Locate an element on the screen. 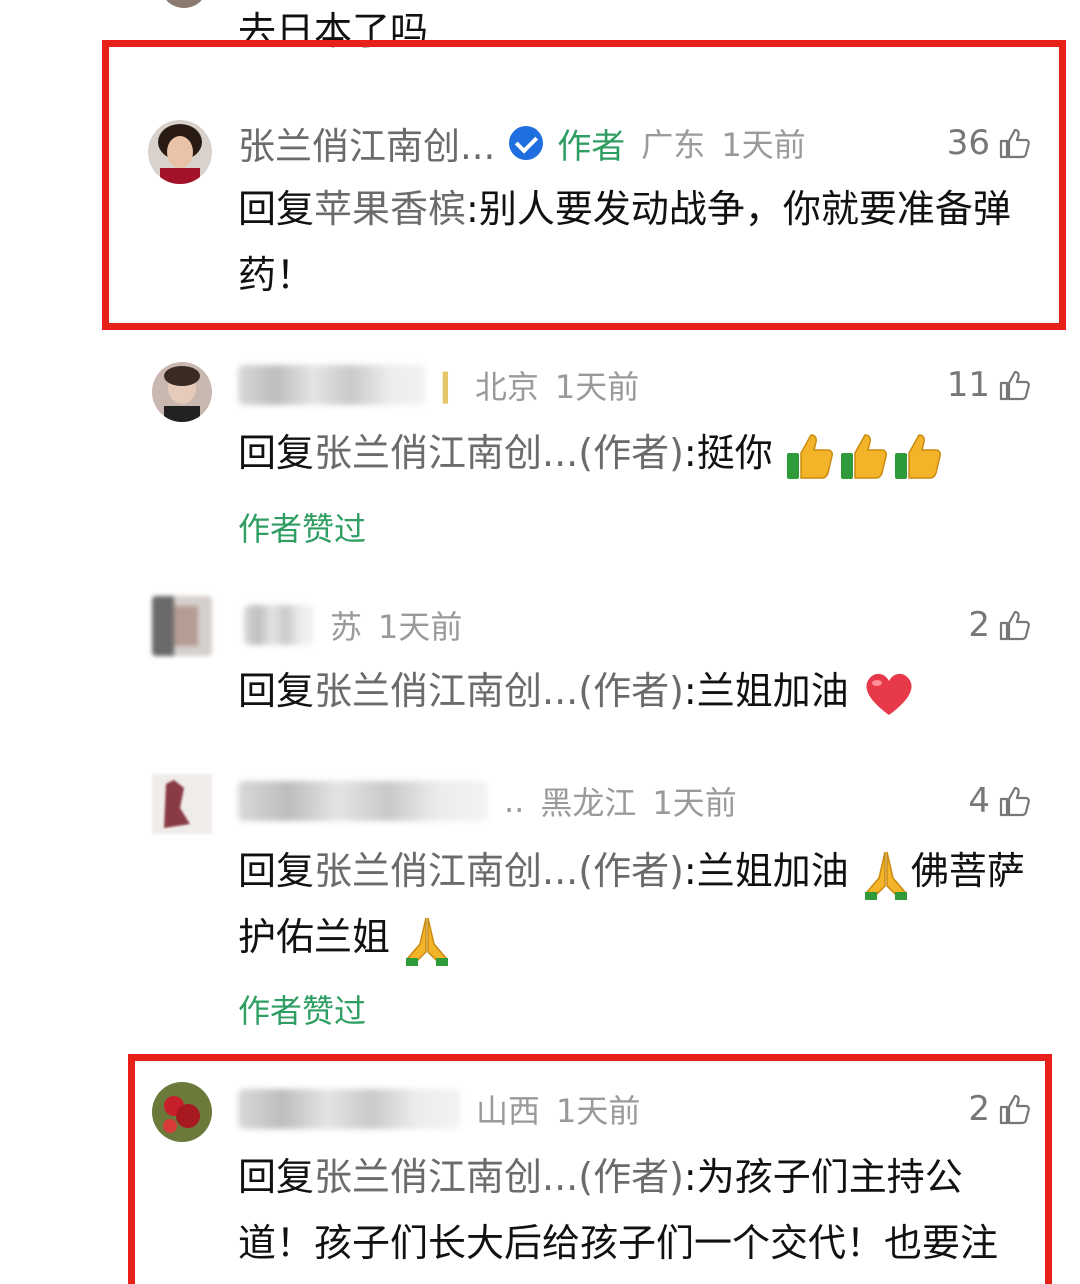 This screenshot has width=1080, height=1284. location-prefix: .. is located at coordinates (514, 801).